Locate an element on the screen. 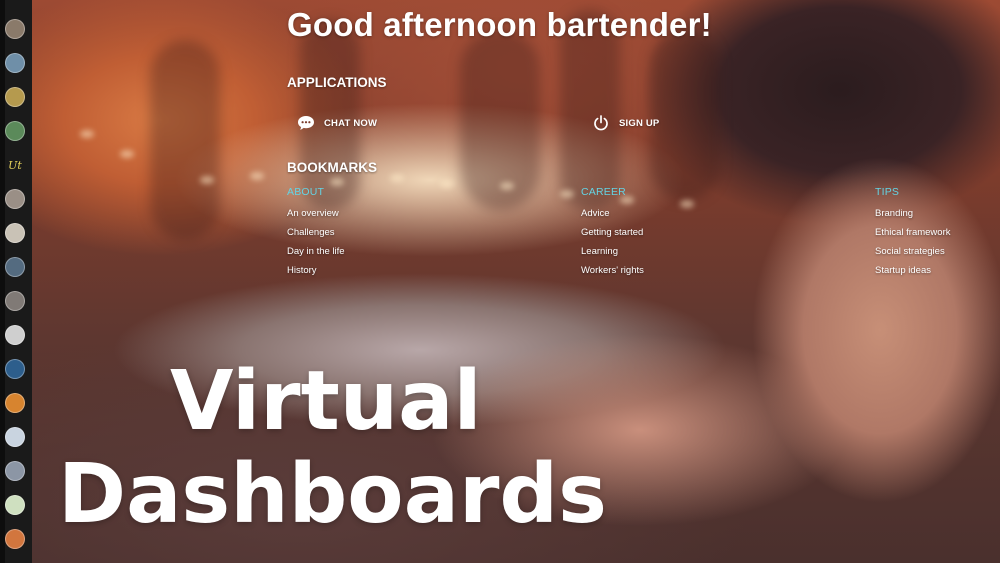  bookmark-link-ethical-framework: Ethical framework is located at coordinates (935, 236).